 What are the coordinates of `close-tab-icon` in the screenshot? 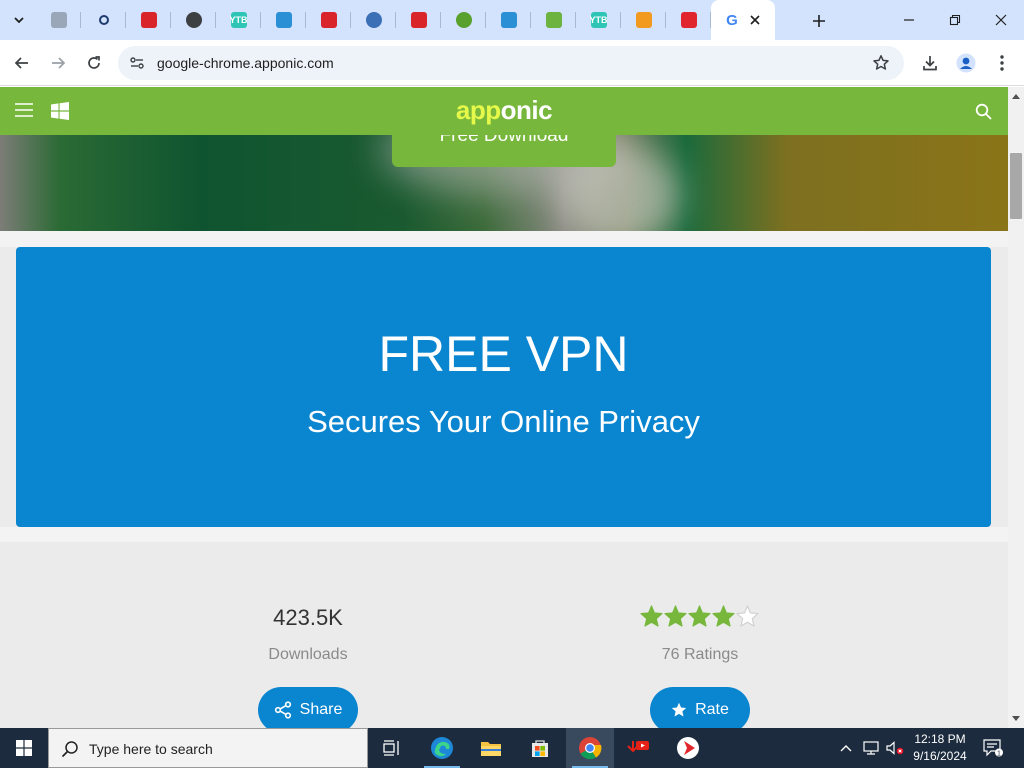 It's located at (755, 20).